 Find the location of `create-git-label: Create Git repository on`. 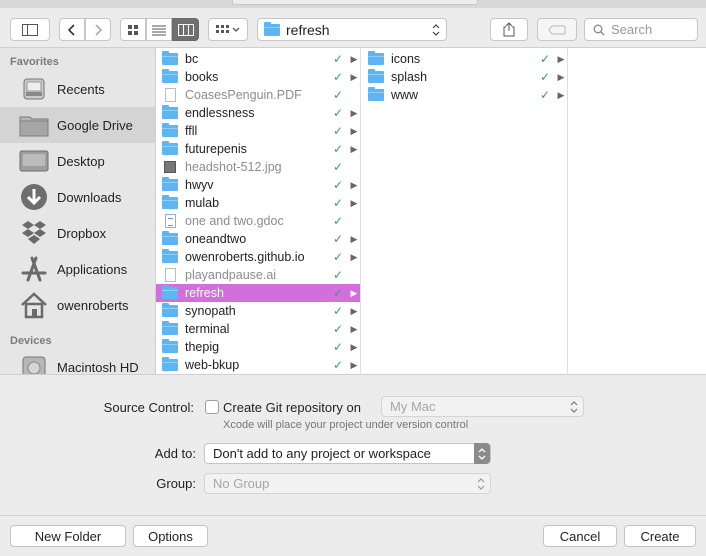

create-git-label: Create Git repository on is located at coordinates (292, 407).